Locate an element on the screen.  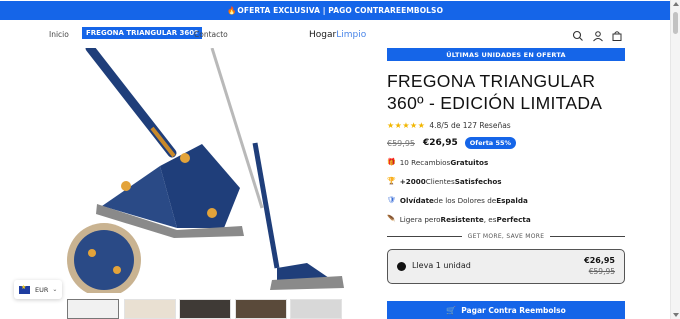
logo: HogarLimpio is located at coordinates (337, 35).